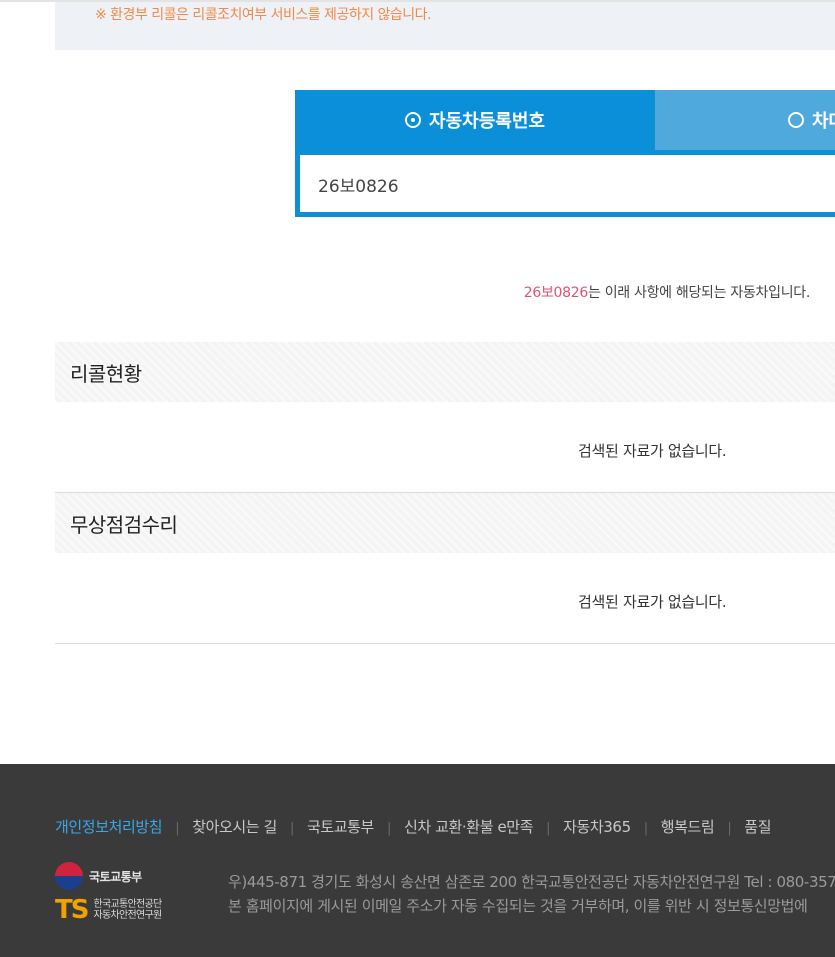 This screenshot has width=835, height=957. Describe the element at coordinates (127, 910) in the screenshot. I see `ts-logo-text: 한국교통안전공단 자동차안전연구원` at that location.